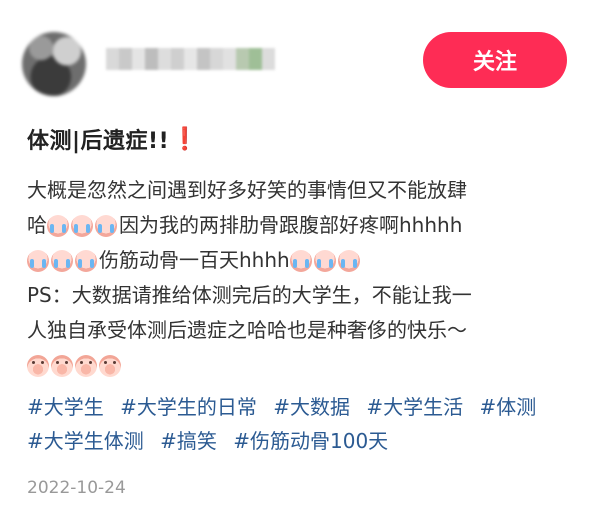  I want to click on avatar, so click(54, 64).